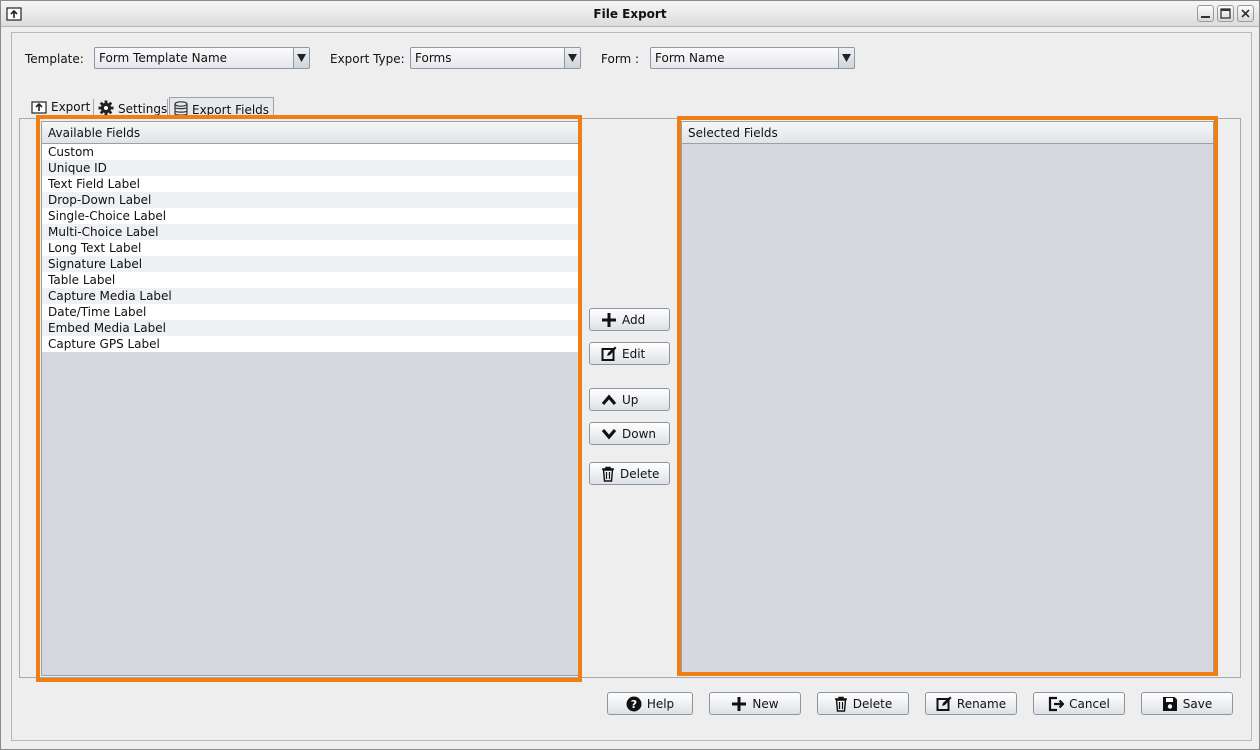  I want to click on template-value: Form Template Name, so click(163, 58).